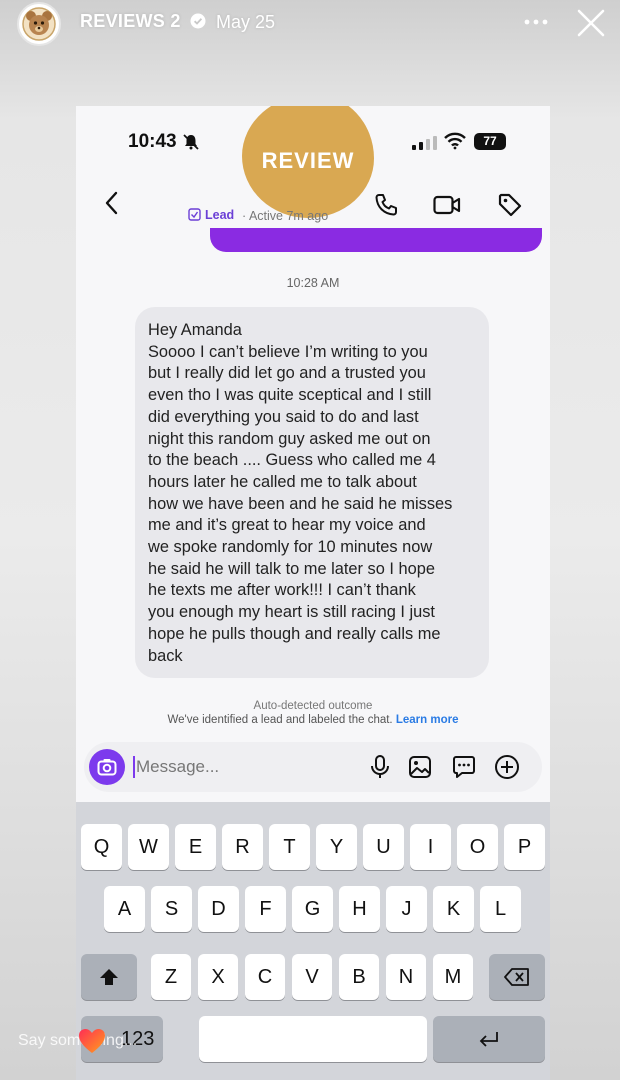 Image resolution: width=620 pixels, height=1080 pixels. I want to click on message-composer, so click(313, 767).